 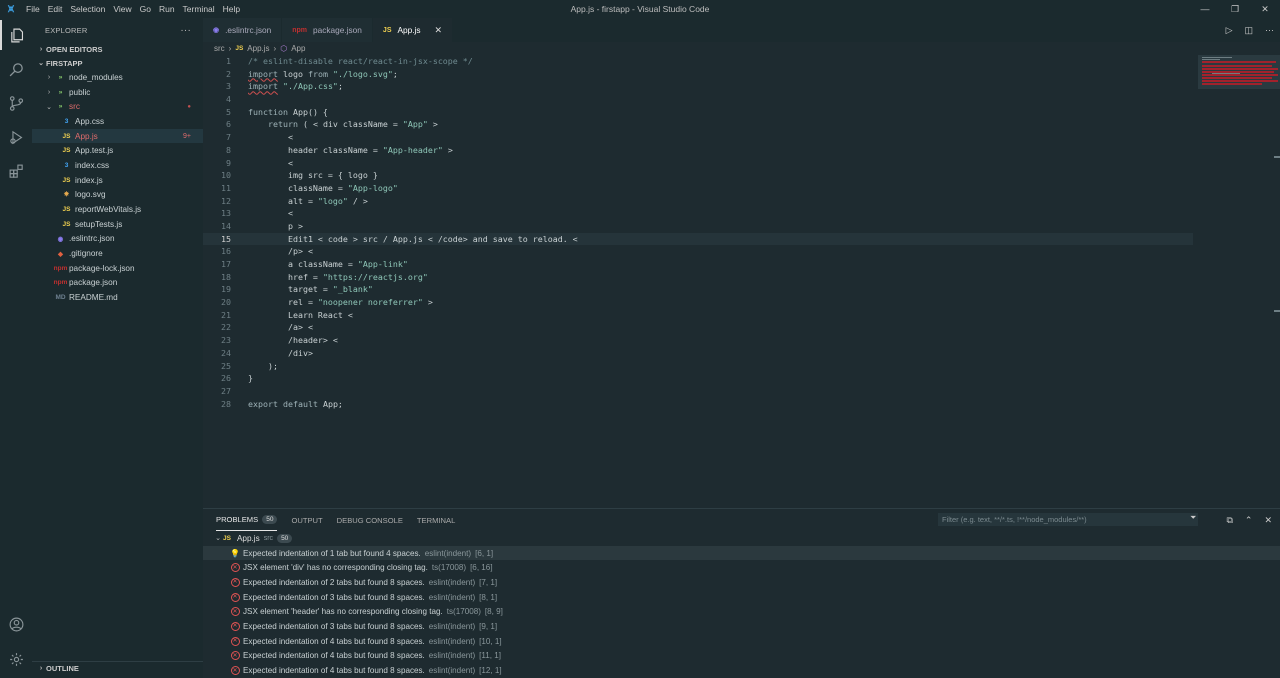 What do you see at coordinates (55, 9) in the screenshot?
I see `menu-item: Edit` at bounding box center [55, 9].